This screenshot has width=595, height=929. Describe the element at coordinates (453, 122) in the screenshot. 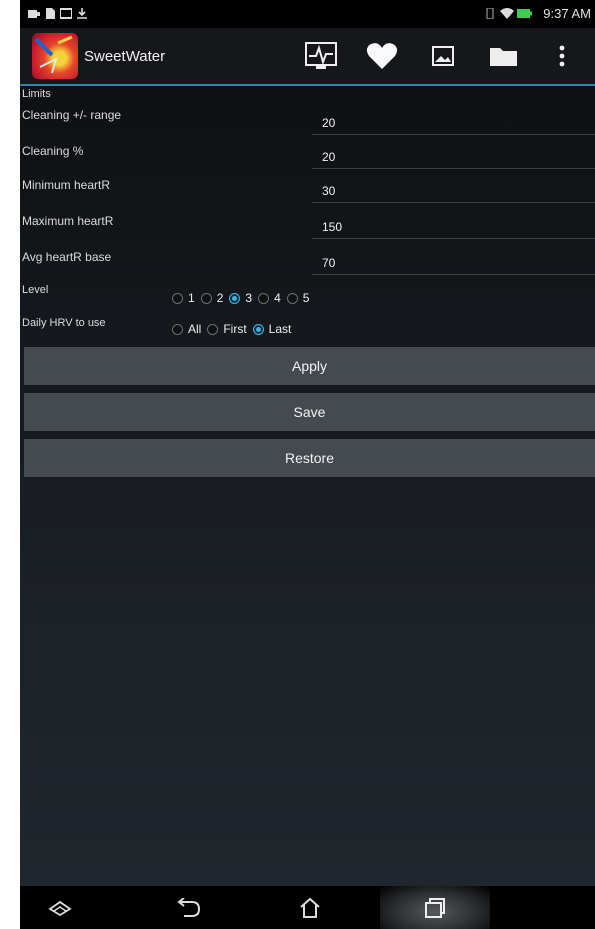

I see `cleaning-range-input: 20` at that location.